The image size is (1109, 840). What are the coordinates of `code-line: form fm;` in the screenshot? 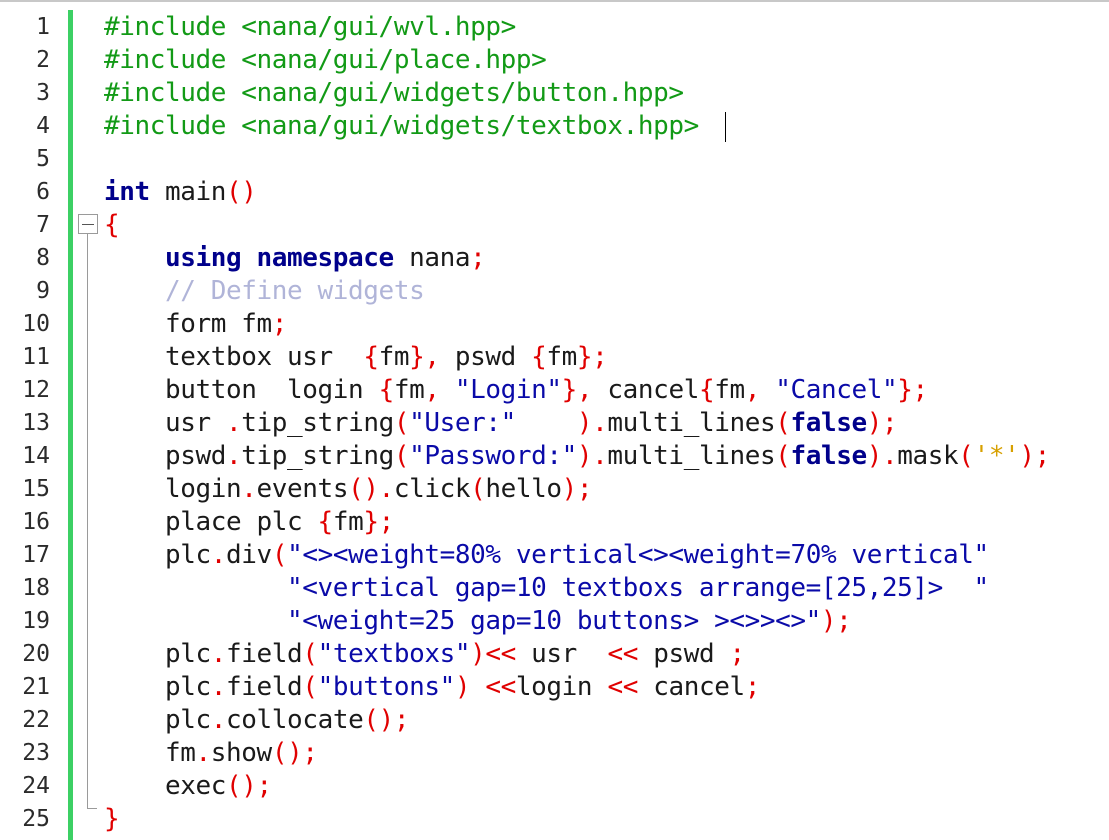 It's located at (195, 324).